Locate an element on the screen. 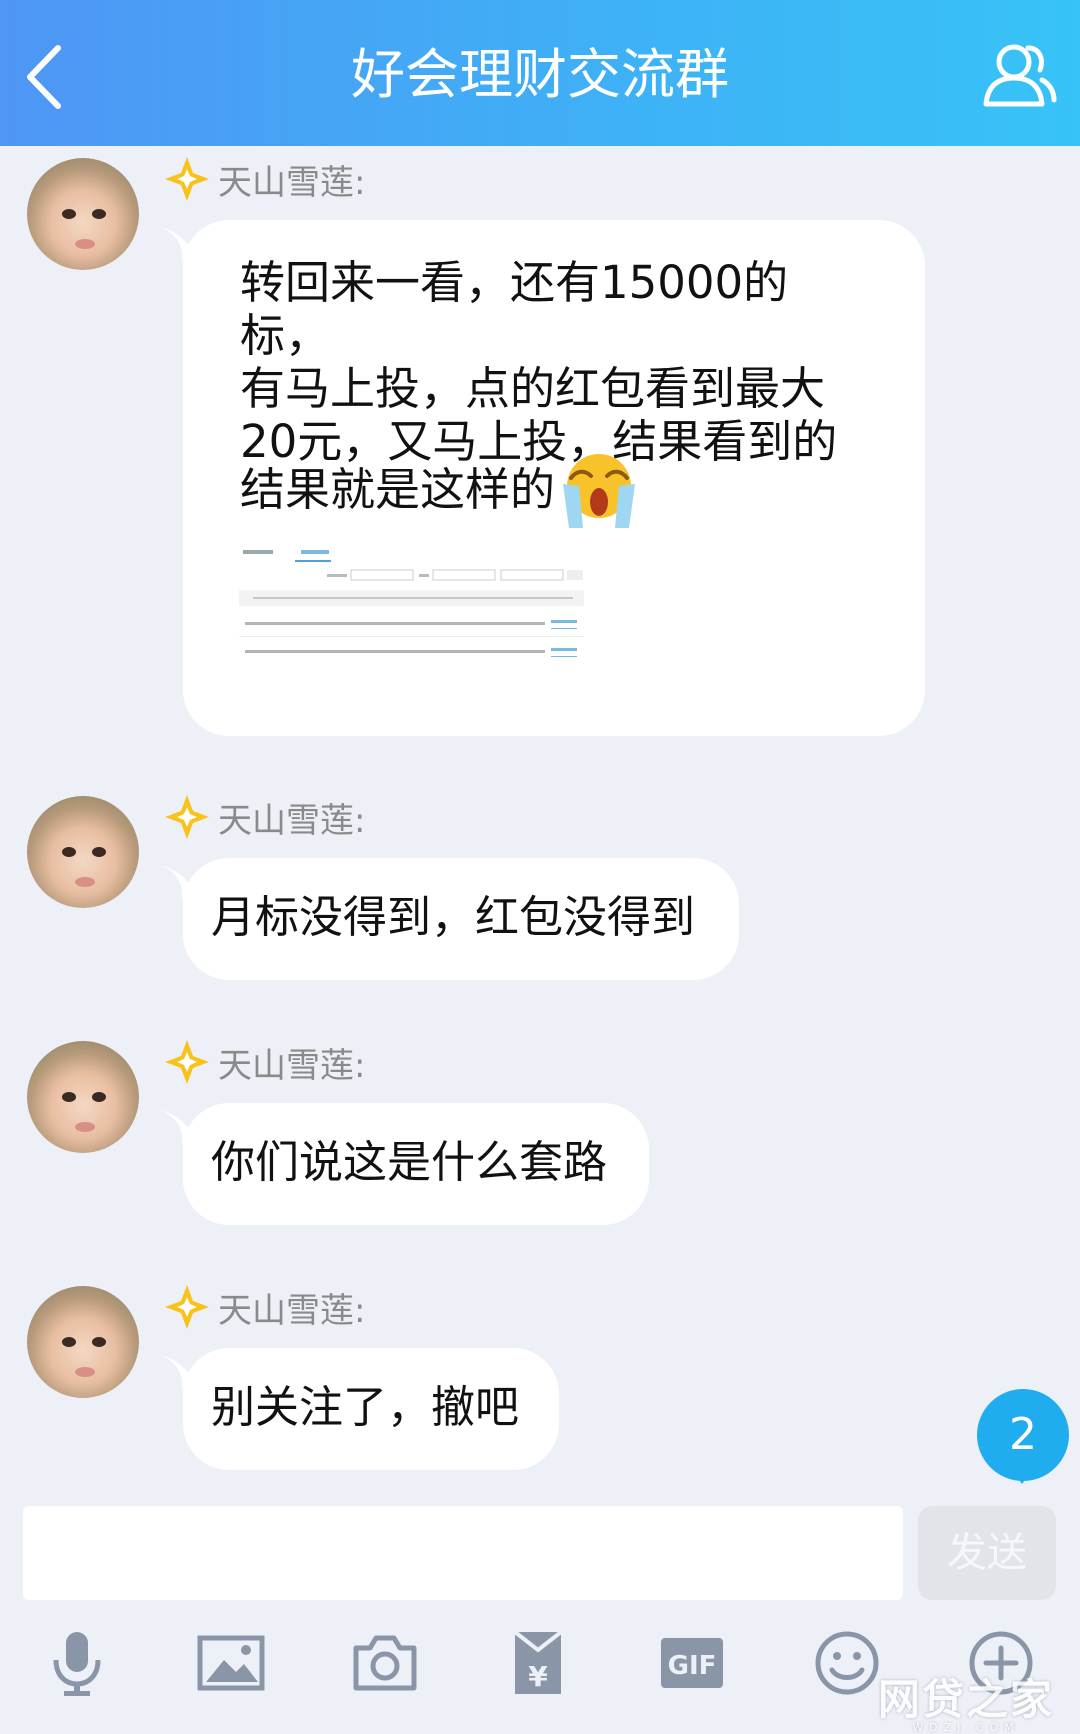 Image resolution: width=1080 pixels, height=1734 pixels. message-text: 别关注了，撤吧 is located at coordinates (365, 1407).